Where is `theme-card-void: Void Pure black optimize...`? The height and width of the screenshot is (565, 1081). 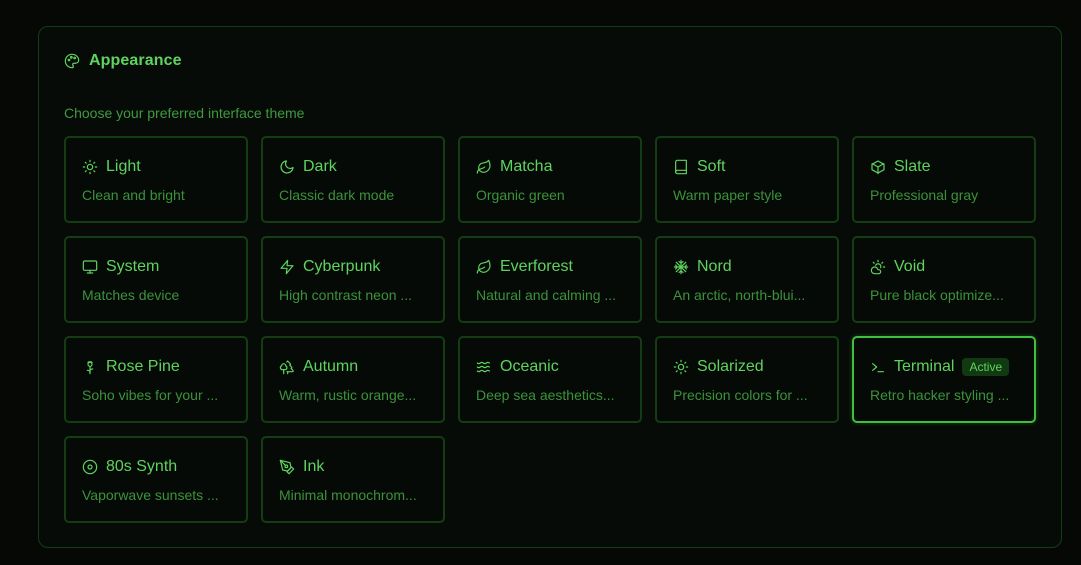 theme-card-void: Void Pure black optimize... is located at coordinates (944, 279).